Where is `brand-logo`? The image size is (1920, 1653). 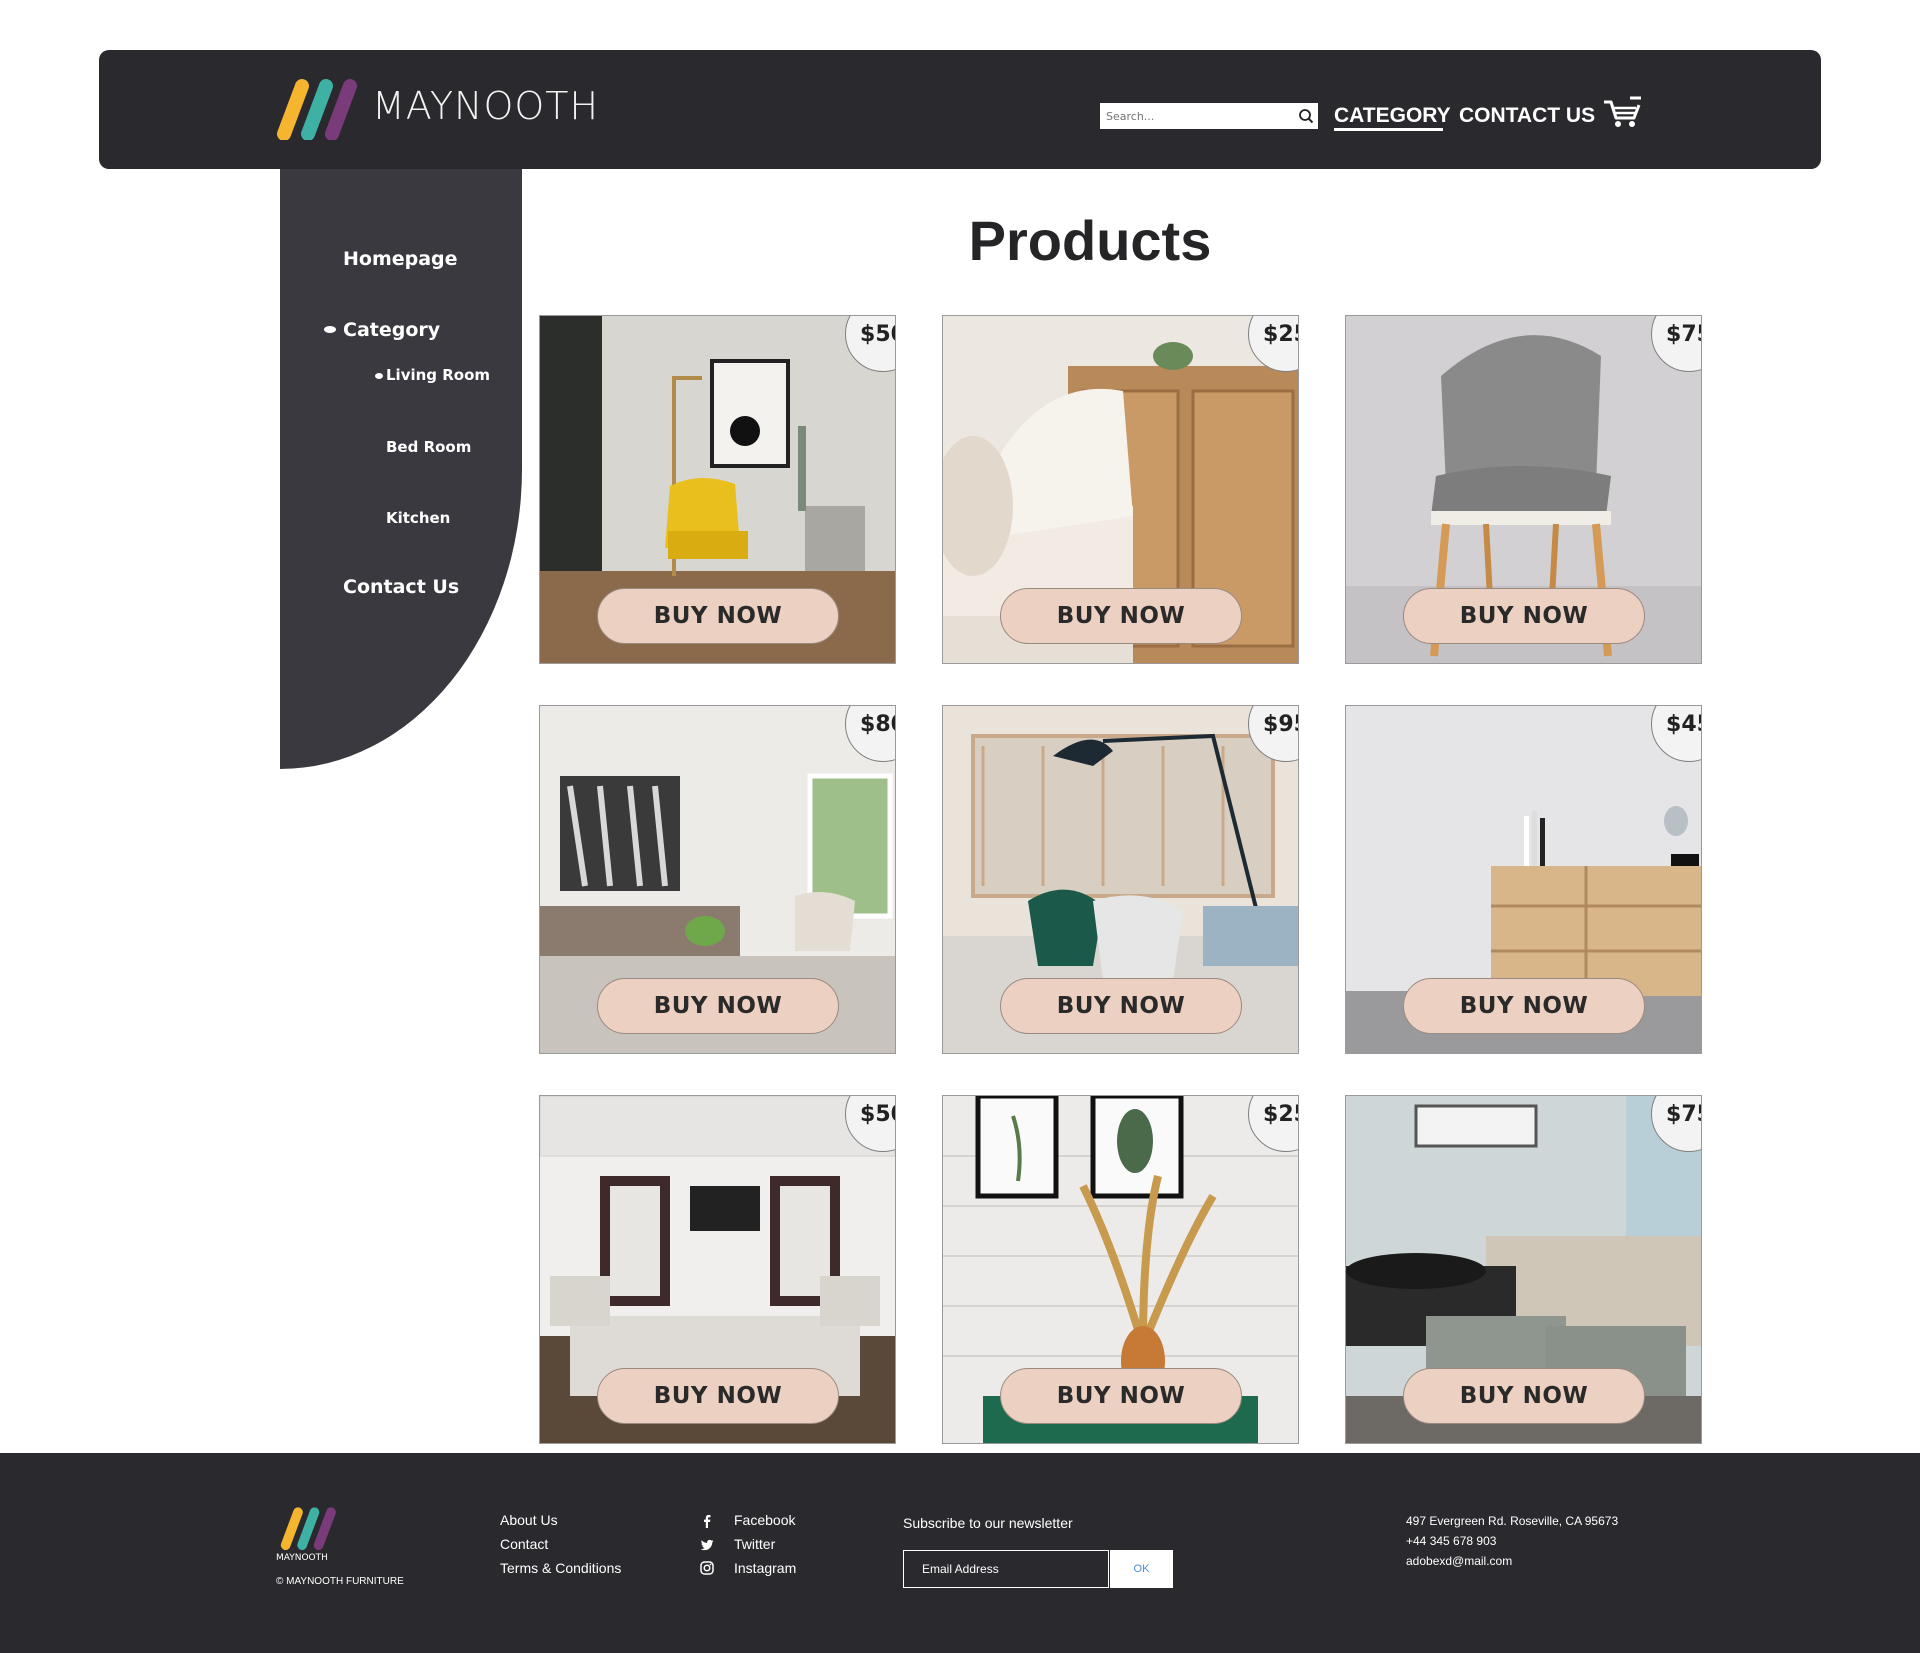 brand-logo is located at coordinates (318, 109).